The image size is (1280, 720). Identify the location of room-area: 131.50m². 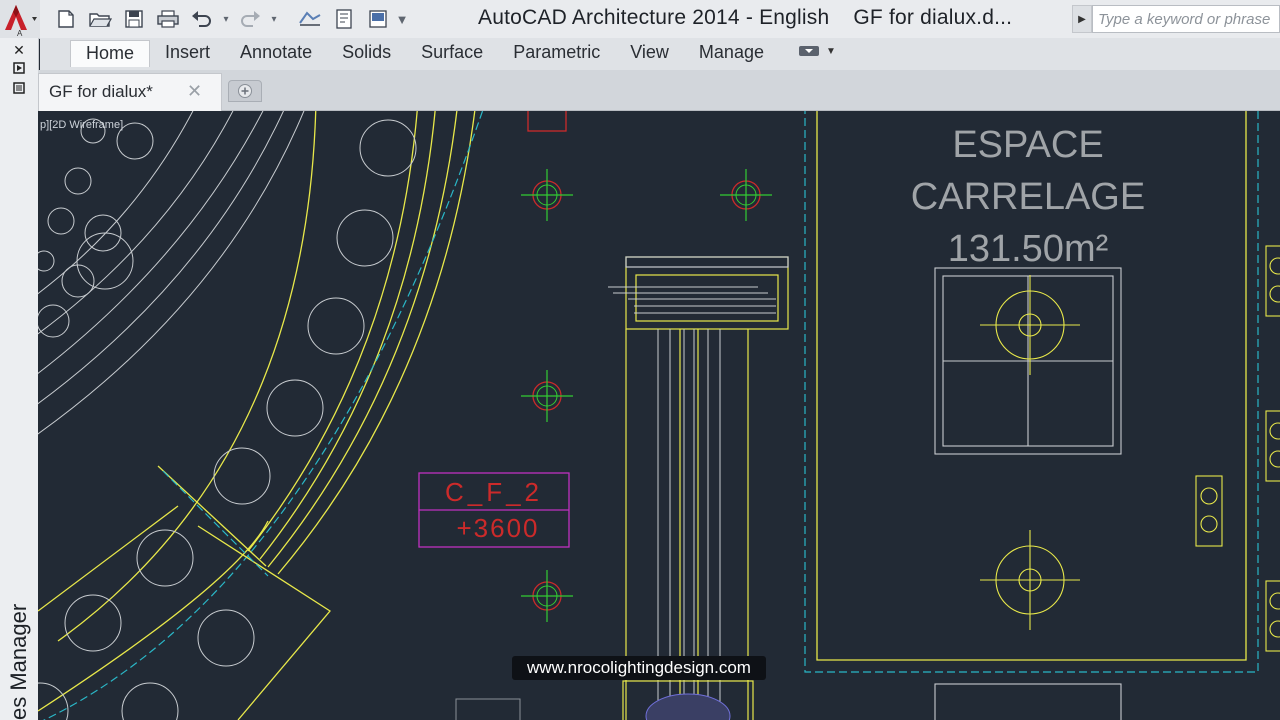
(1028, 249).